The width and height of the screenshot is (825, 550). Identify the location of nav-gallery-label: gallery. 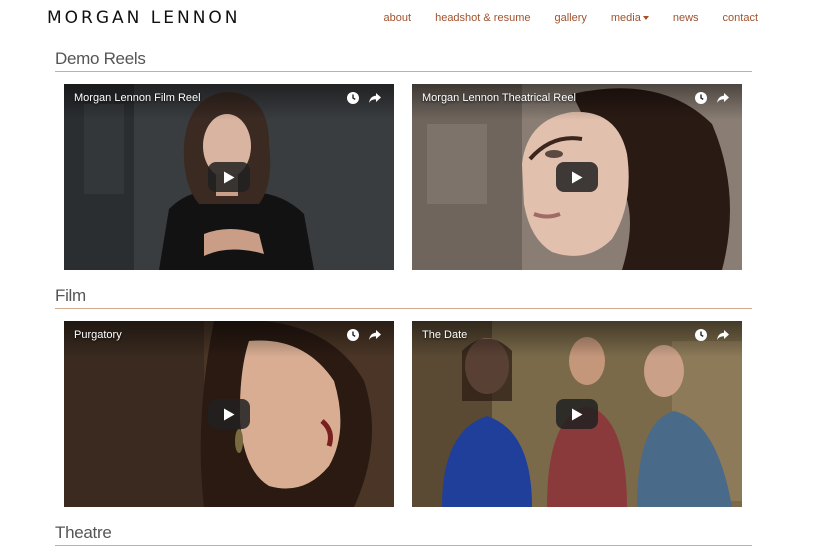
(570, 18).